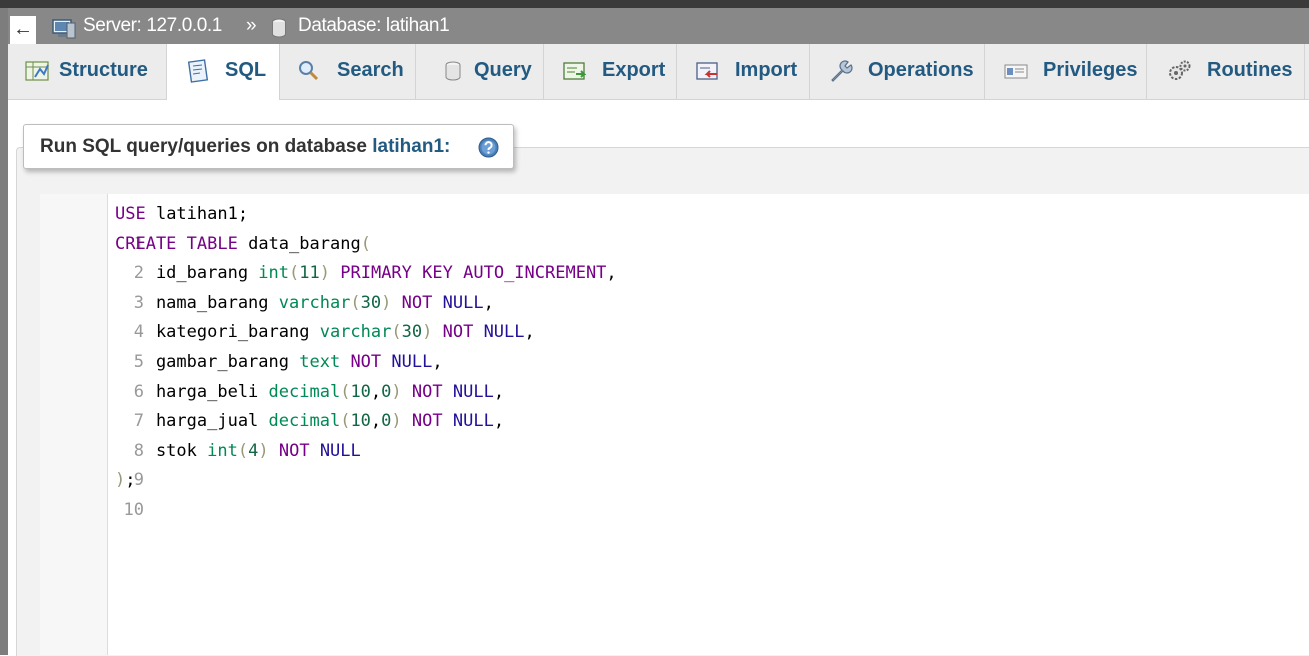 The height and width of the screenshot is (656, 1309). I want to click on query-icon, so click(453, 71).